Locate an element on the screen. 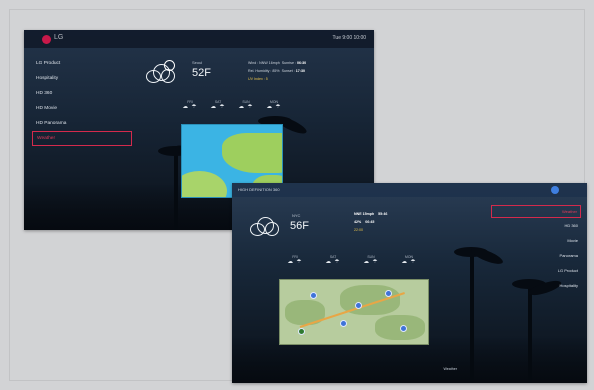 The image size is (594, 390). current-temp: 52F is located at coordinates (201, 73).